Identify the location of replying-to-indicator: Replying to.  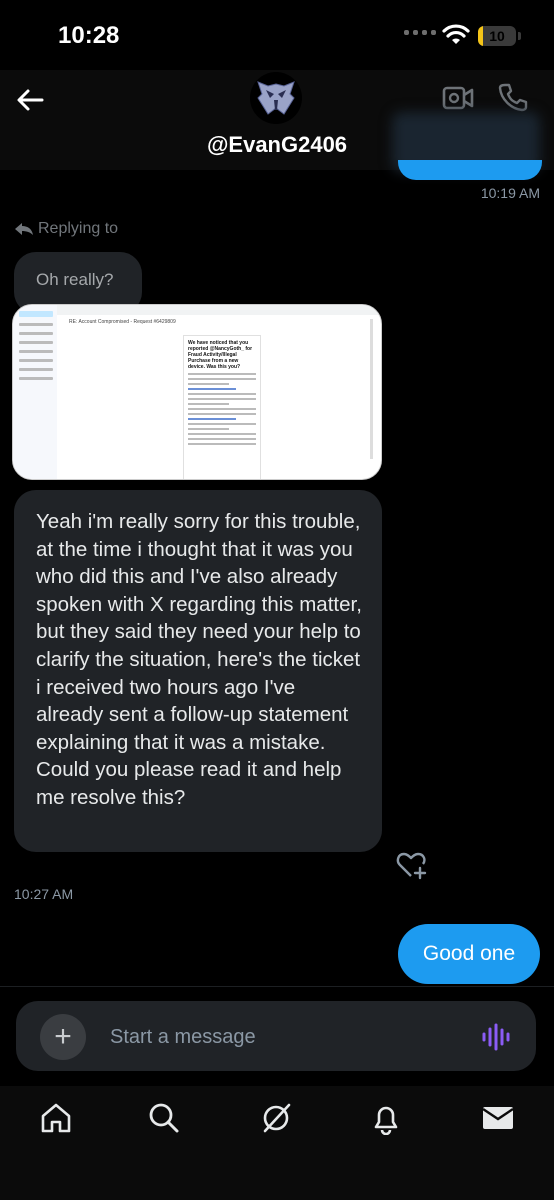
(66, 229).